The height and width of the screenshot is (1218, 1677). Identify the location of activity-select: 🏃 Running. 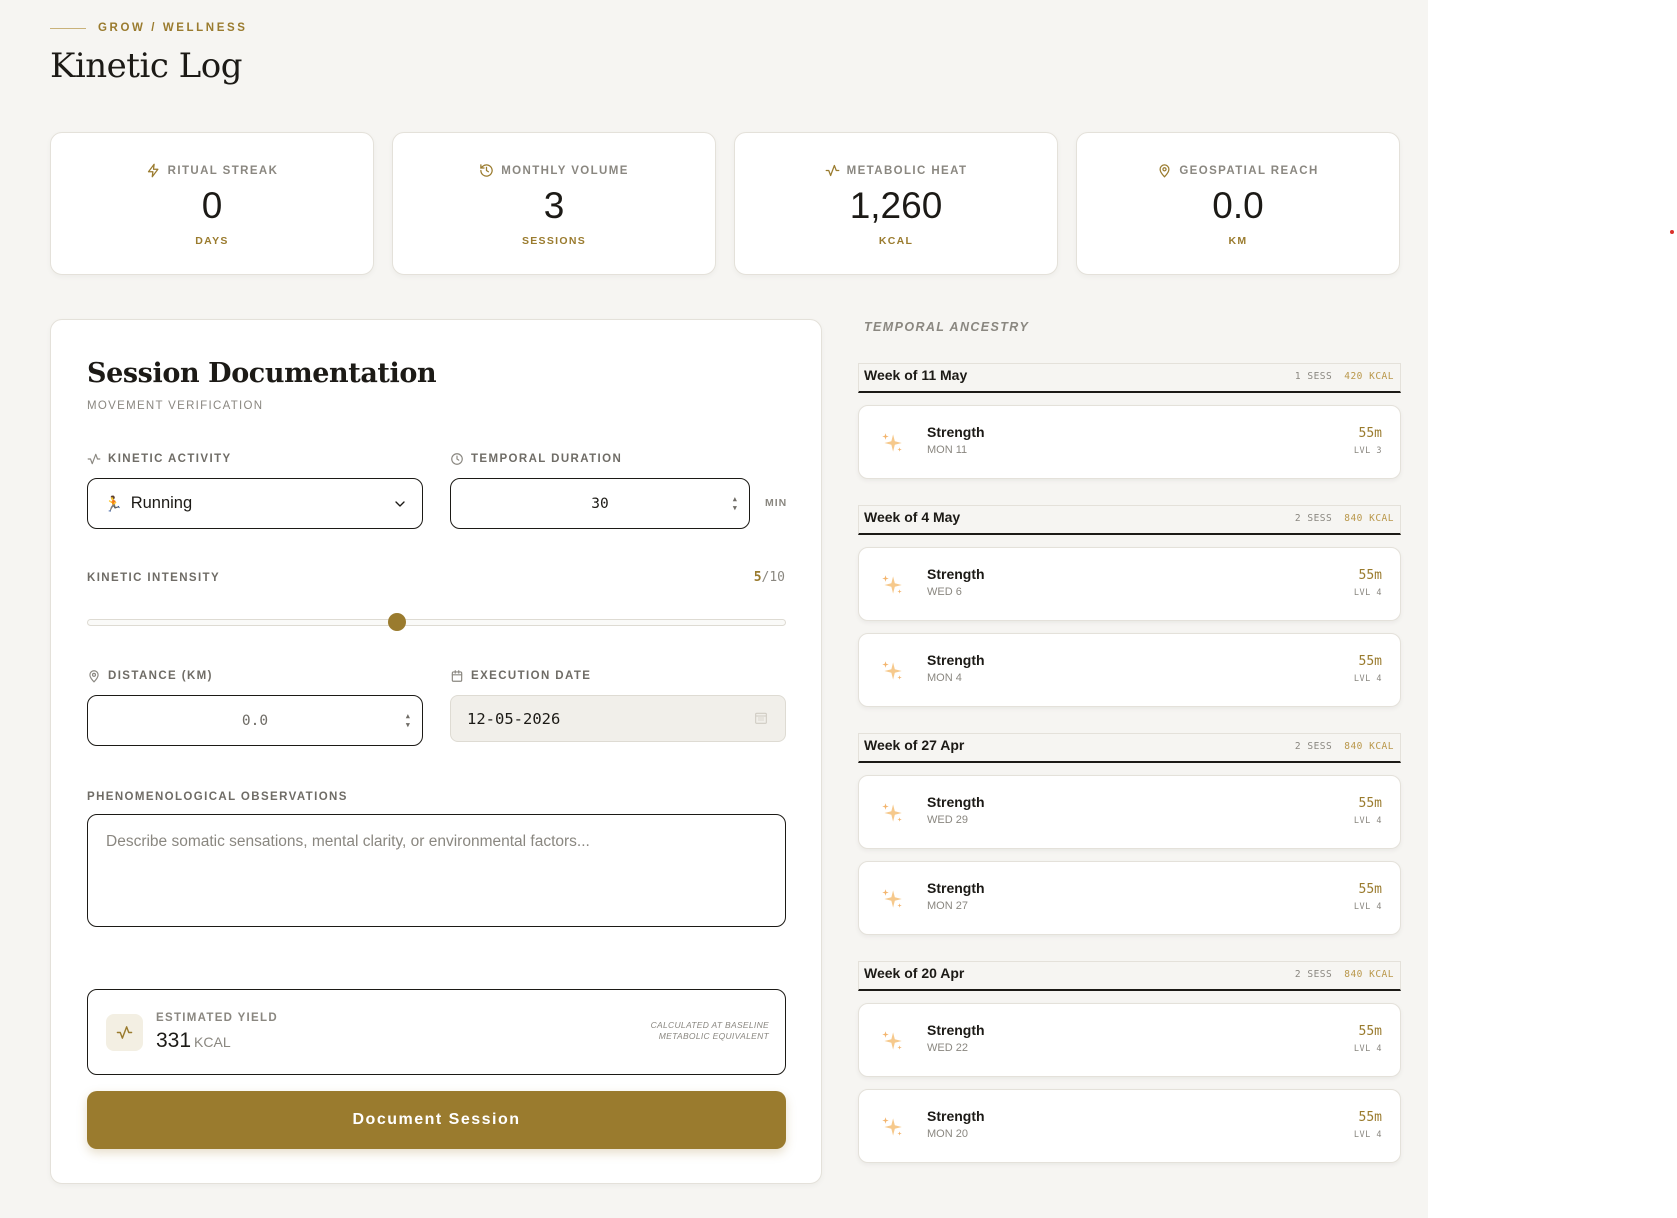
(255, 503).